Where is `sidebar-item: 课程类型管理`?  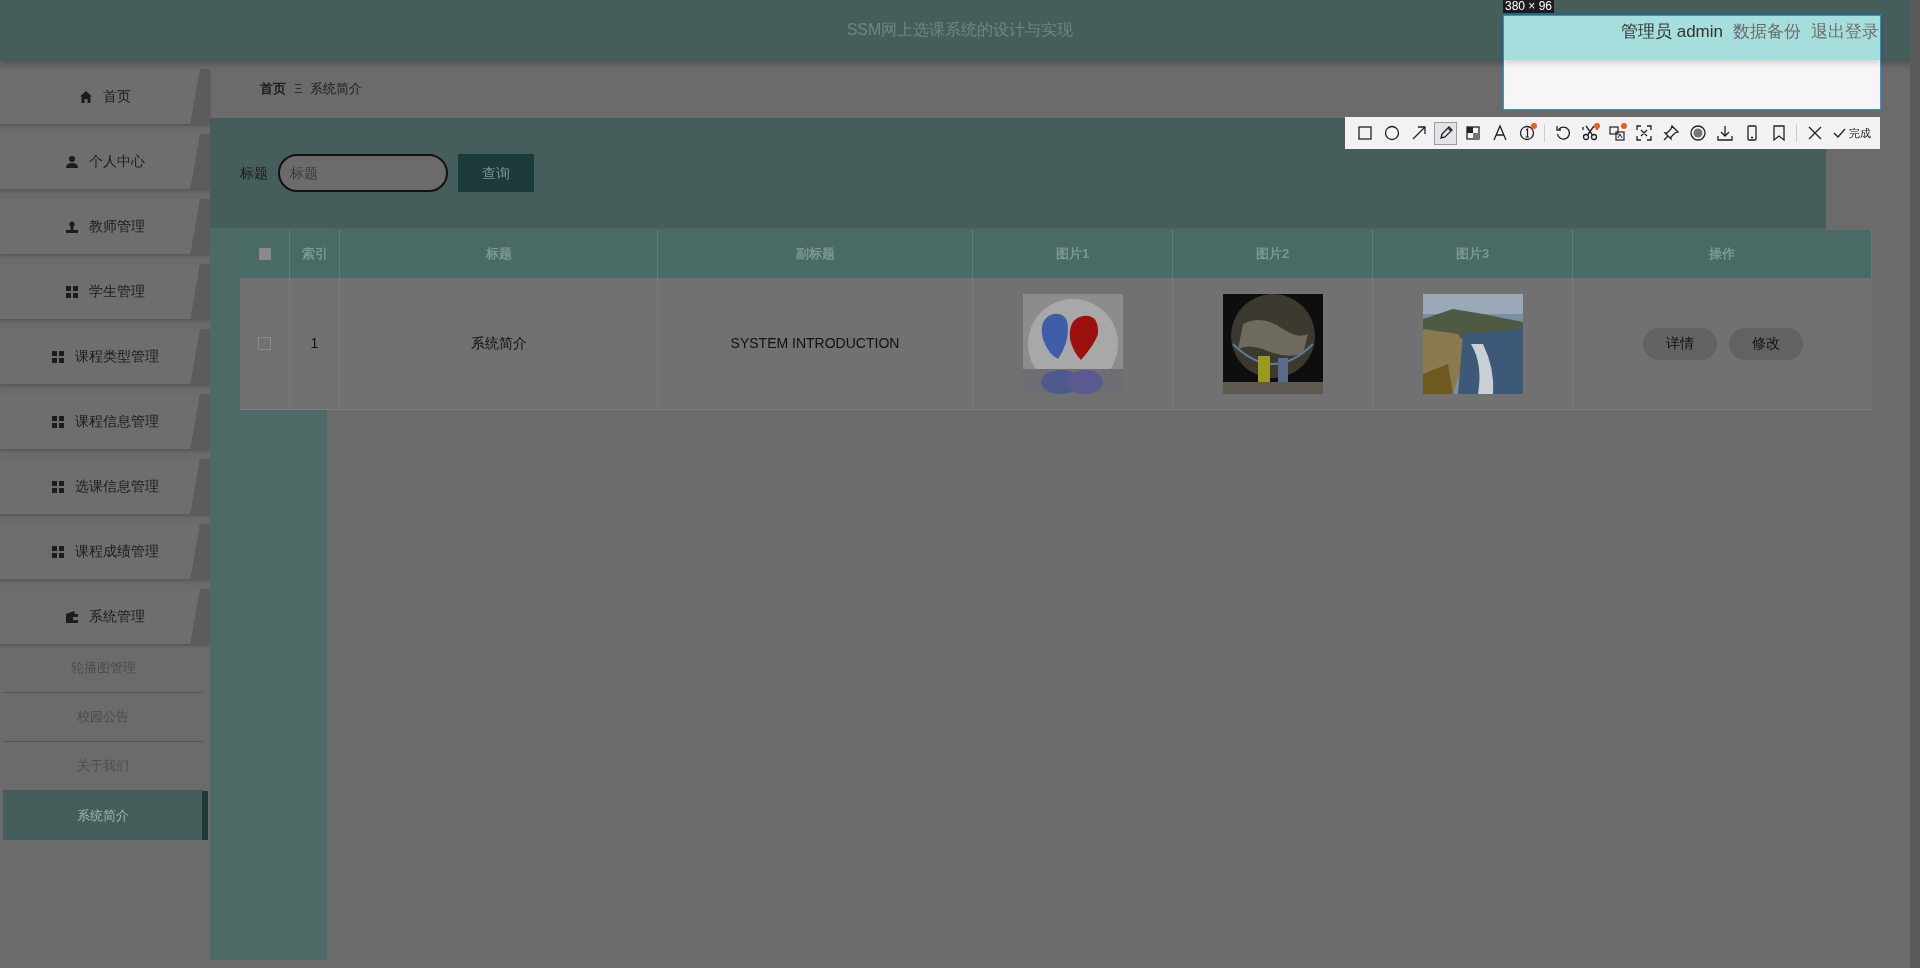 sidebar-item: 课程类型管理 is located at coordinates (105, 356).